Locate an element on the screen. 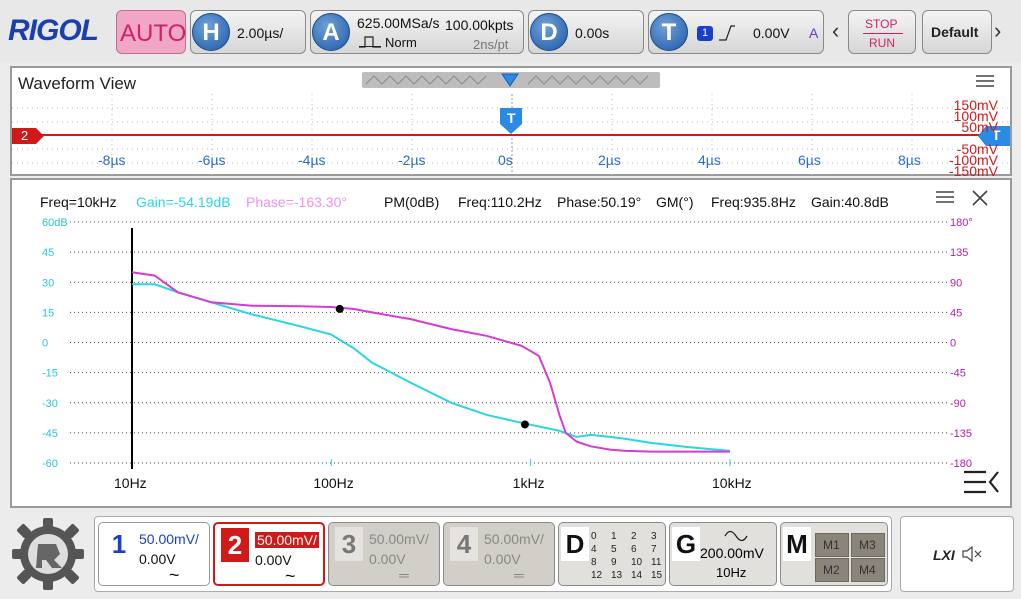 This screenshot has height=599, width=1021. trigger-letter: T is located at coordinates (669, 32).